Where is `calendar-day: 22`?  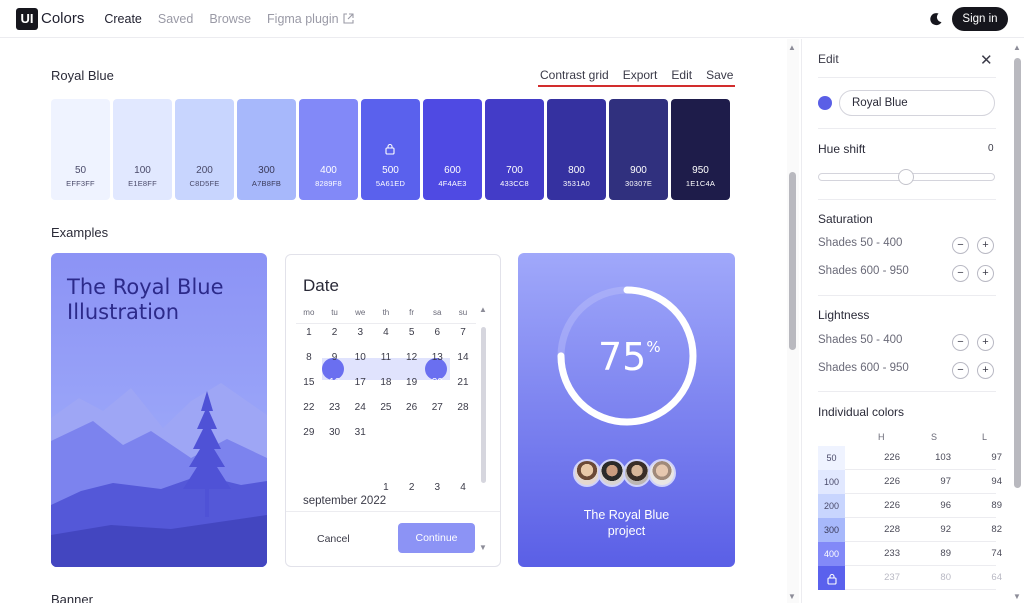 calendar-day: 22 is located at coordinates (309, 408).